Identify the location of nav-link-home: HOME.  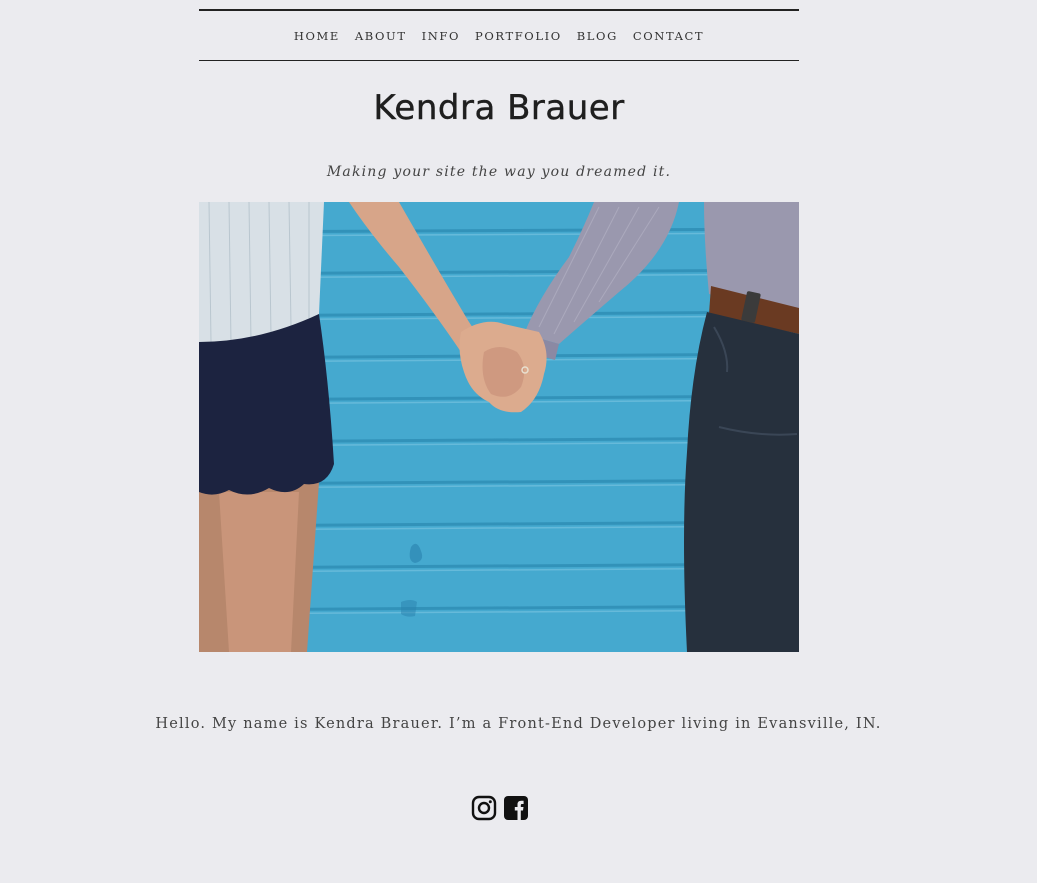
(317, 36).